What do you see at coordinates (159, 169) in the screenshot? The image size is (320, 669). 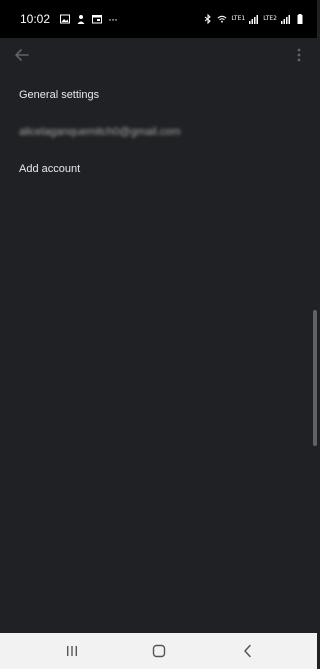 I see `add-account-item: Add account` at bounding box center [159, 169].